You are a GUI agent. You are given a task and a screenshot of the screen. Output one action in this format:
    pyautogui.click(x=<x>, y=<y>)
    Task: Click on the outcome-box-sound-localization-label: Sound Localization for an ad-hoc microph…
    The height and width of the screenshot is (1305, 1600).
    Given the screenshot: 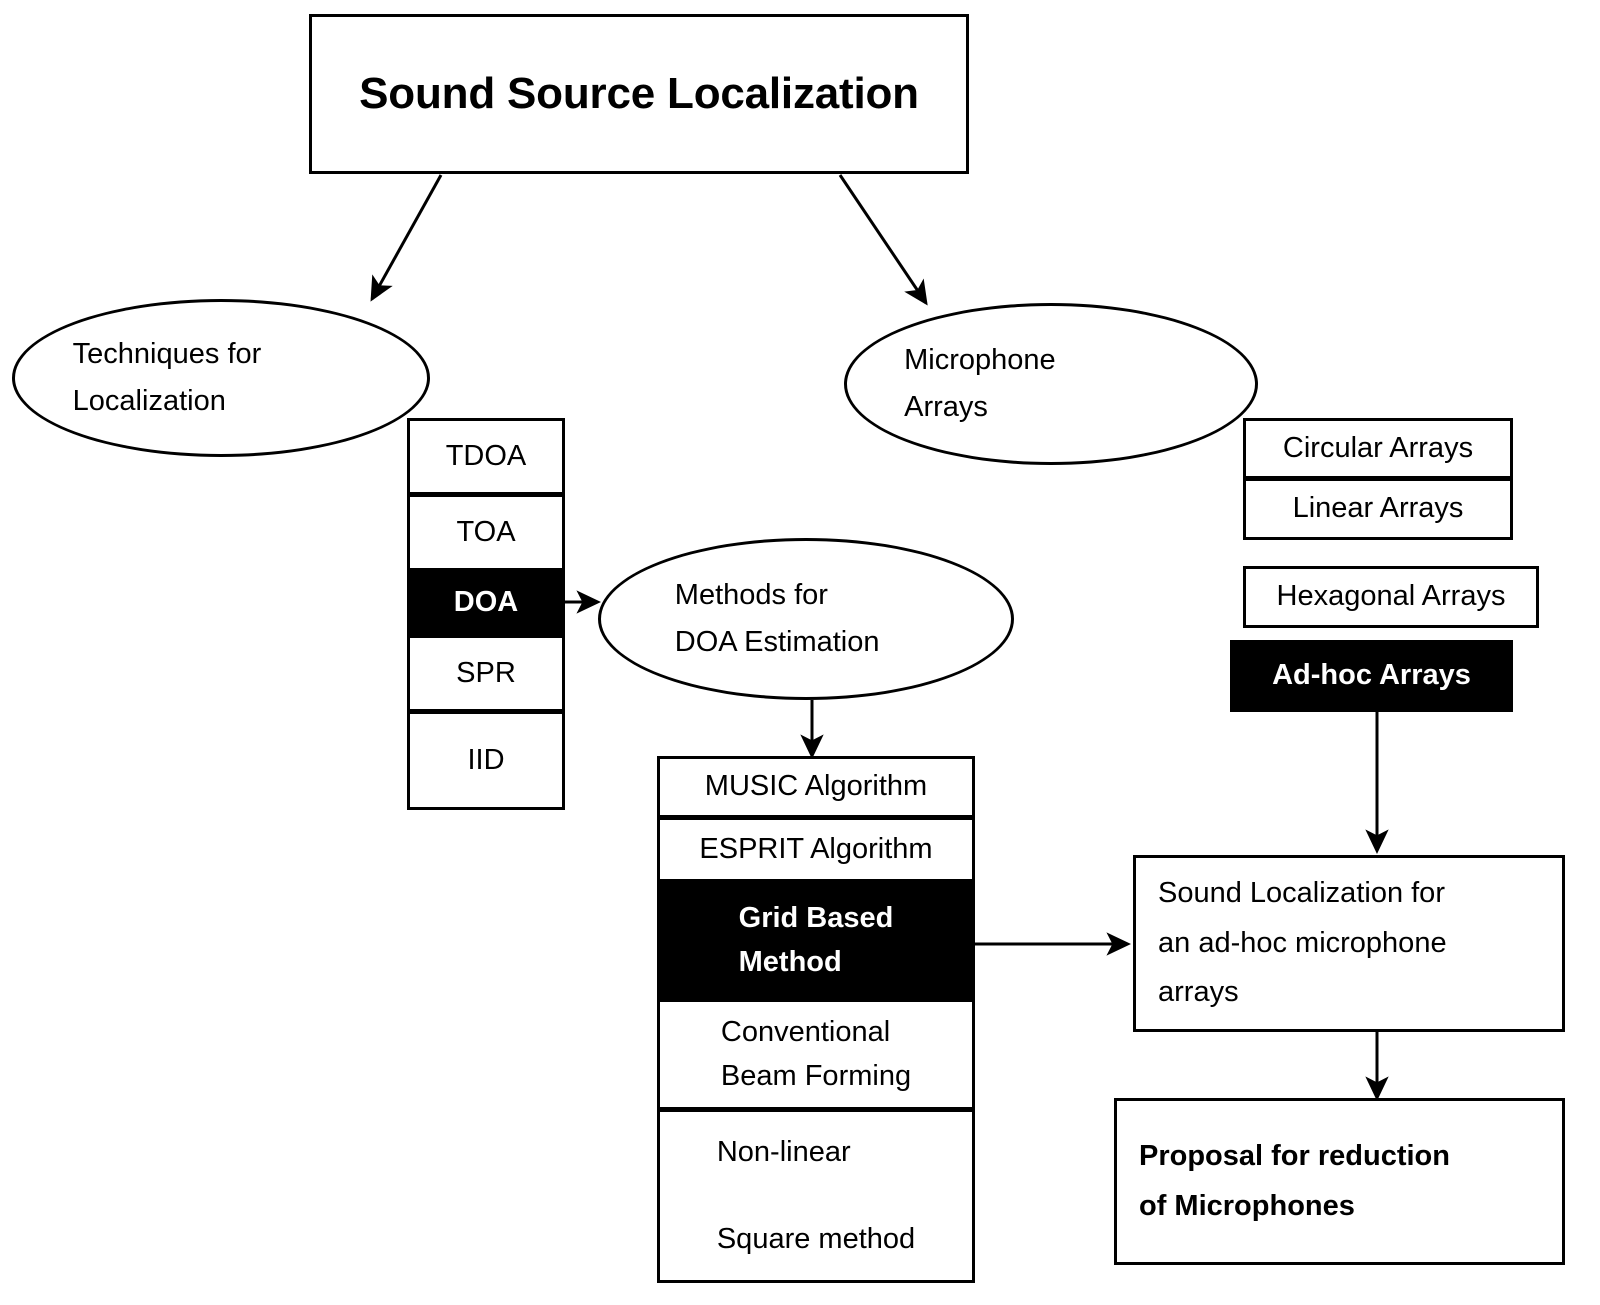 What is the action you would take?
    pyautogui.click(x=1302, y=942)
    